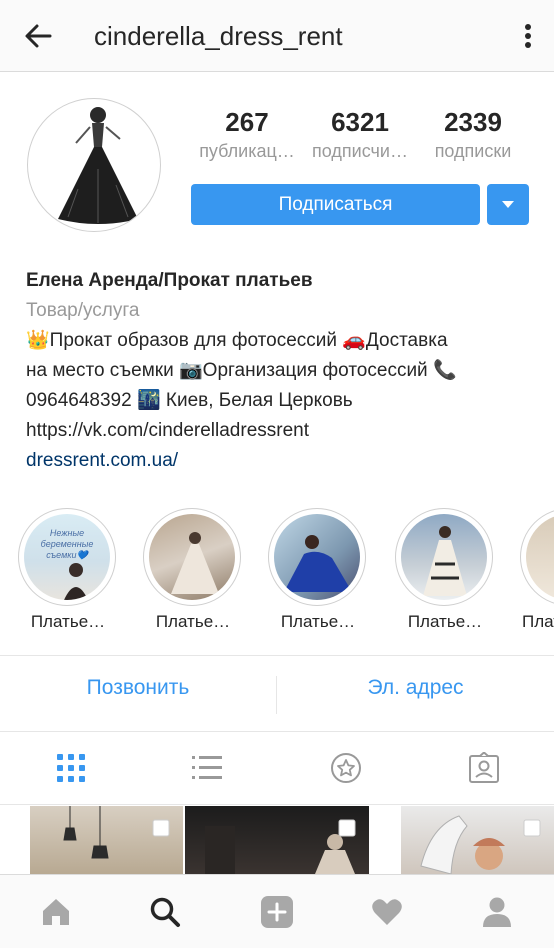 The height and width of the screenshot is (948, 554). Describe the element at coordinates (169, 280) in the screenshot. I see `display-name: Елена Аренда/Прокат платьев` at that location.